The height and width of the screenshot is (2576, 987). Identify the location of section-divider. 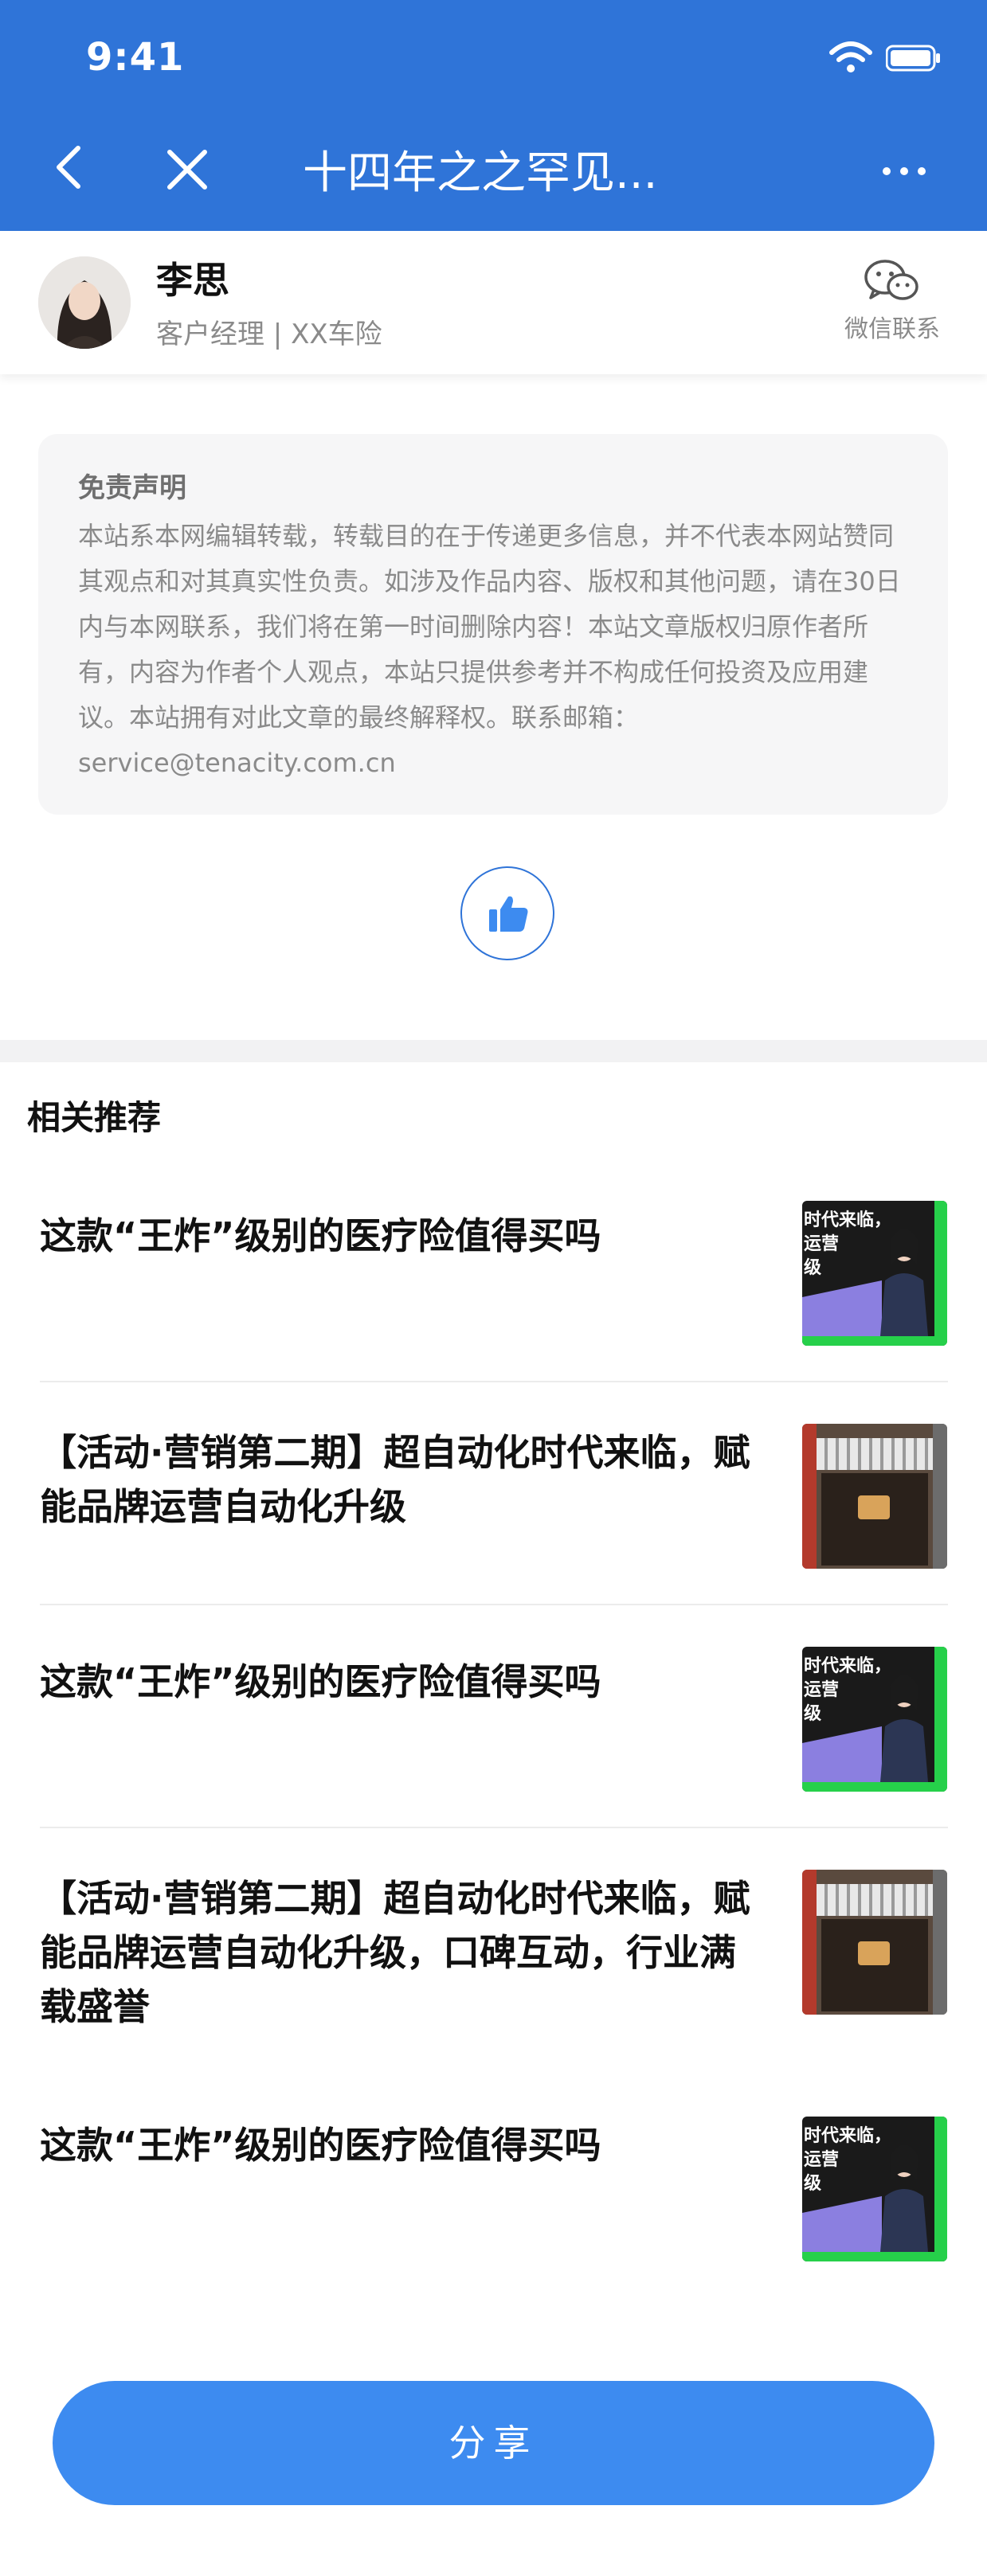
(493, 1051).